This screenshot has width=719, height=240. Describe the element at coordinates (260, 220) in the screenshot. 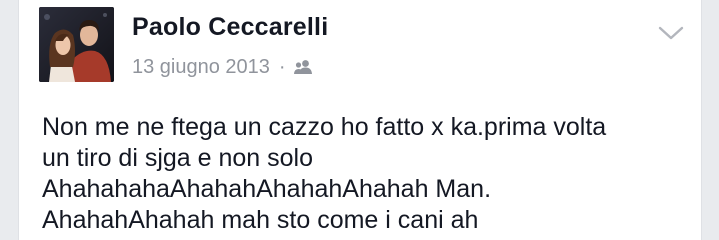

I see `post-text-line: AhahahAhahah mah sto come i cani ah` at that location.